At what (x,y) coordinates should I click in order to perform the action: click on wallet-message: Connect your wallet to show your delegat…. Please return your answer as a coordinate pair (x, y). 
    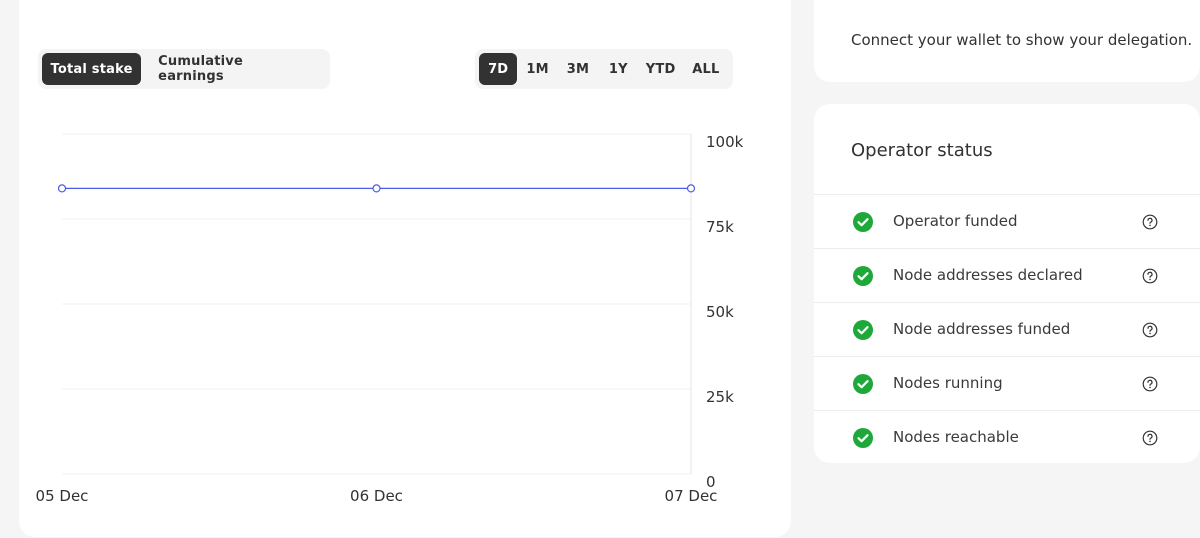
    Looking at the image, I should click on (1022, 40).